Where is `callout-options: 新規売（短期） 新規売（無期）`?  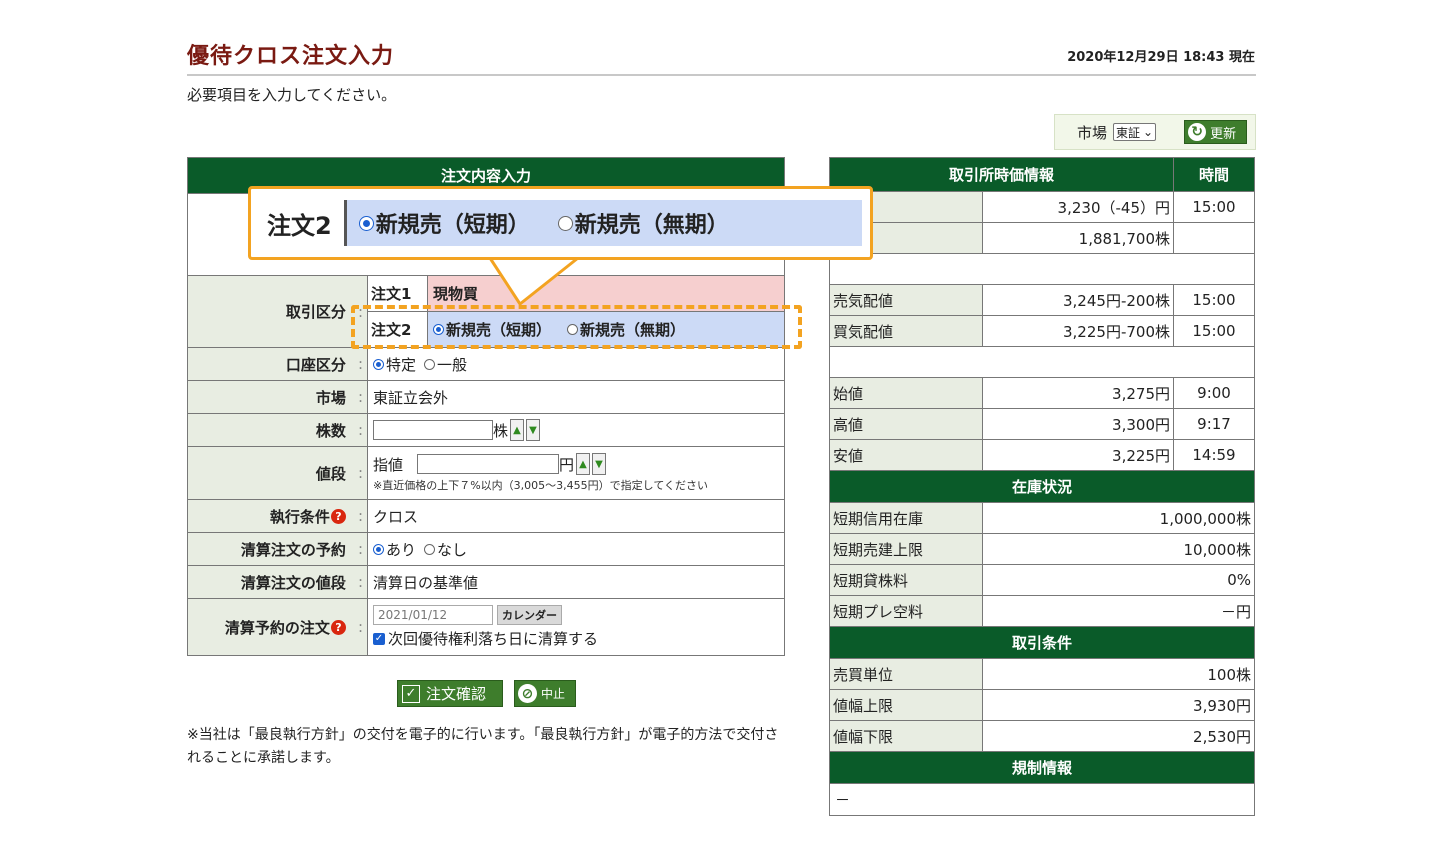
callout-options: 新規売（短期） 新規売（無期） is located at coordinates (604, 223).